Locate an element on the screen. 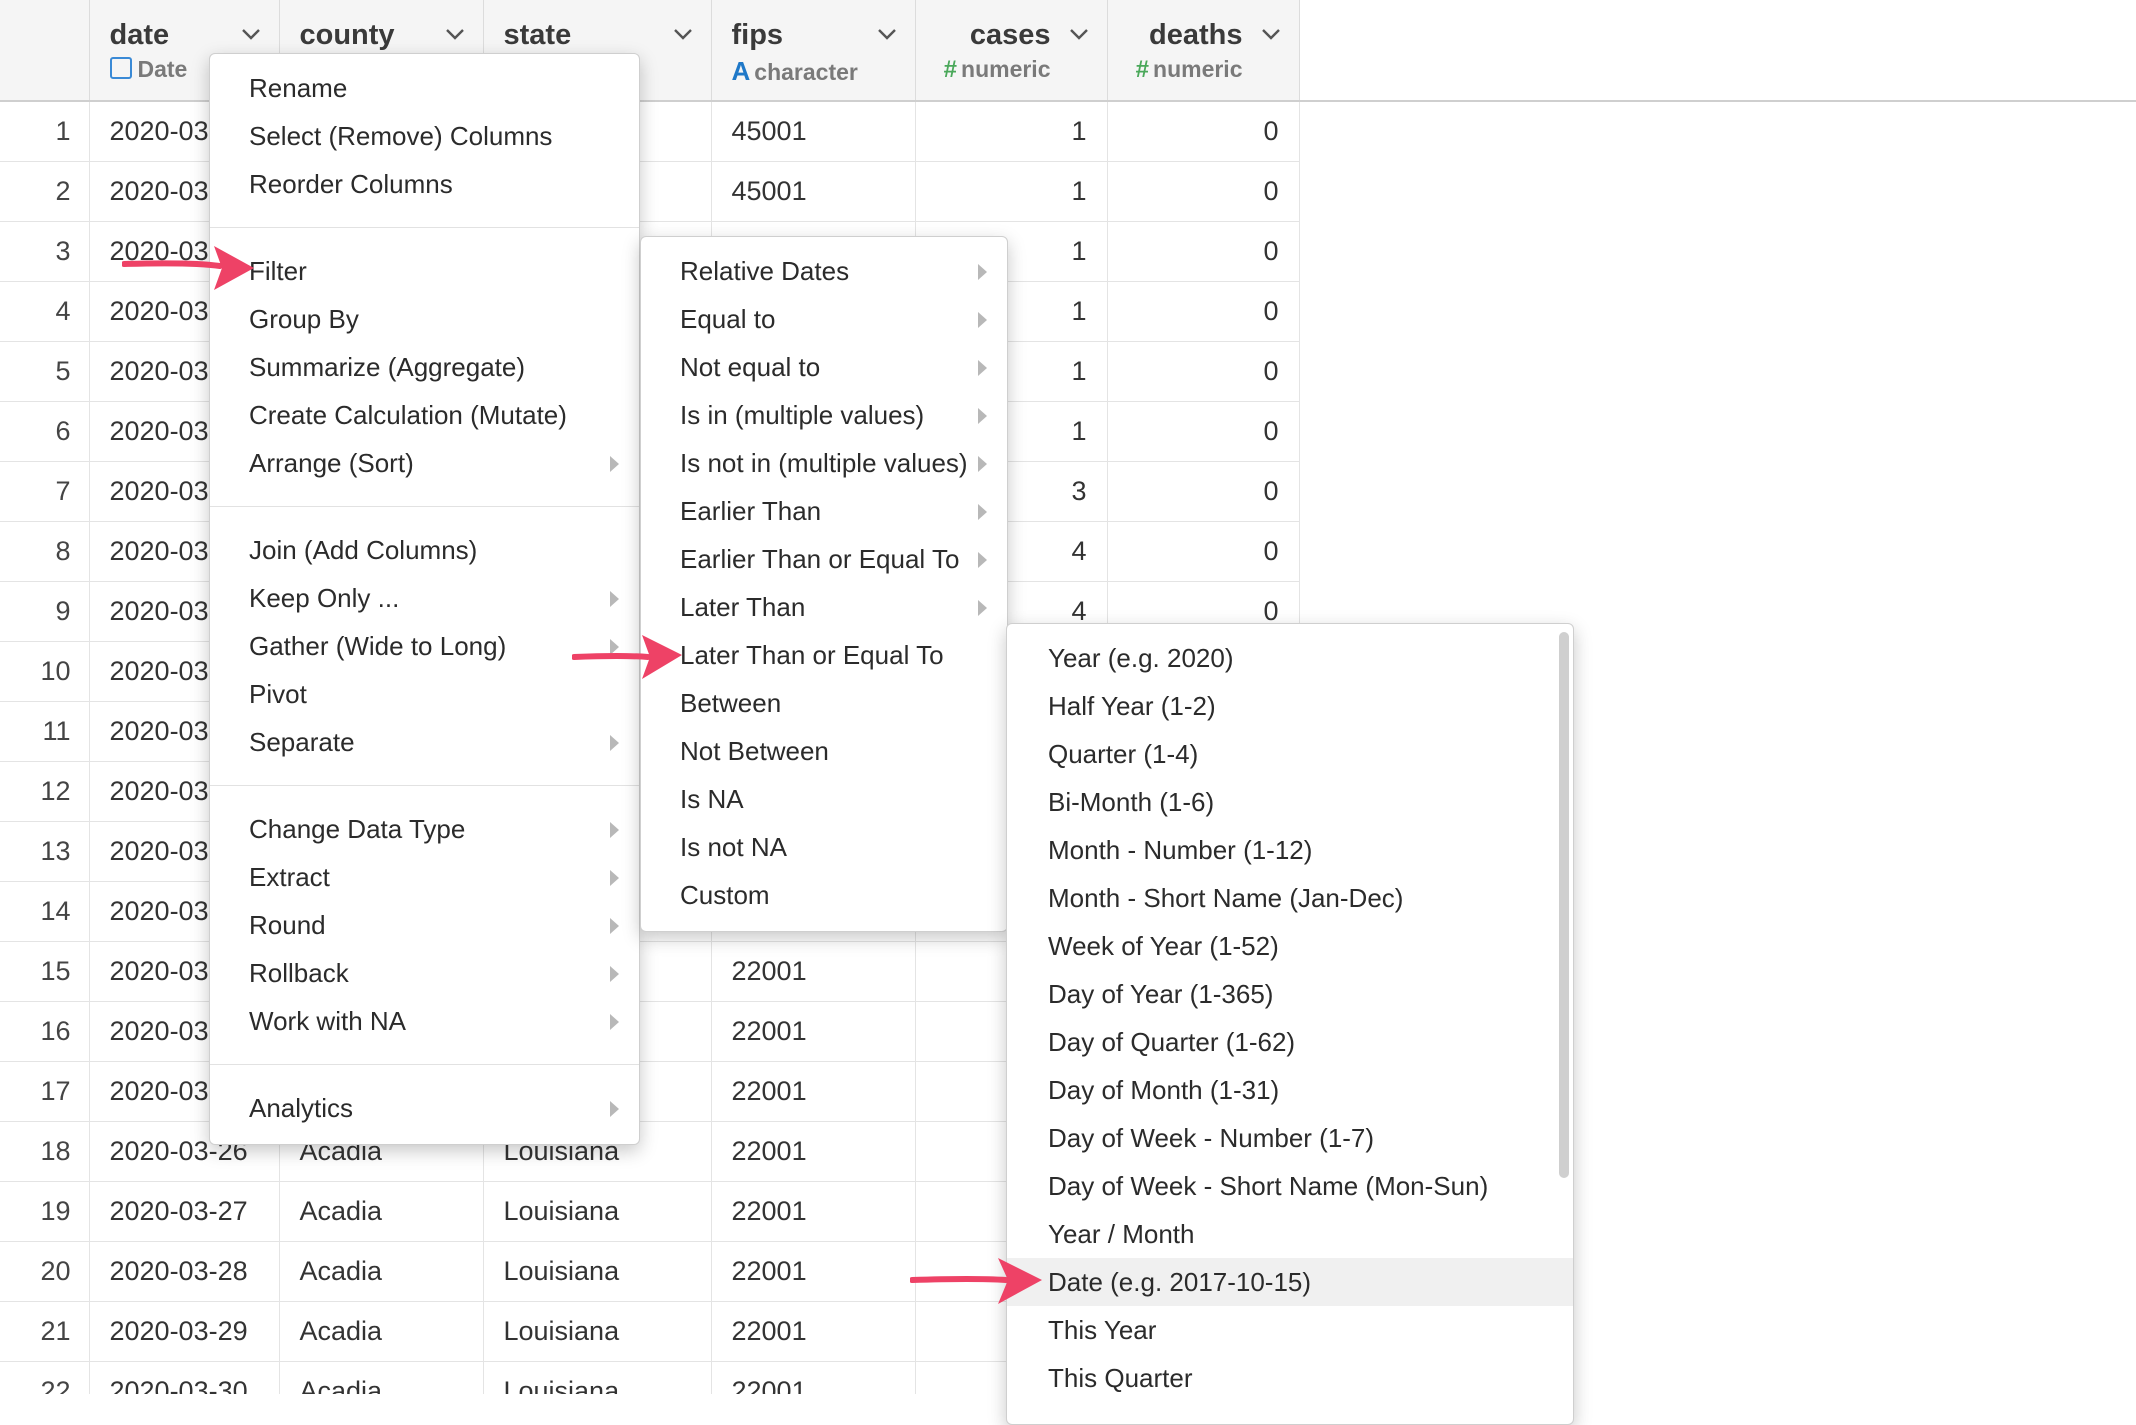 The height and width of the screenshot is (1425, 2136). row-number: 5 is located at coordinates (45, 371).